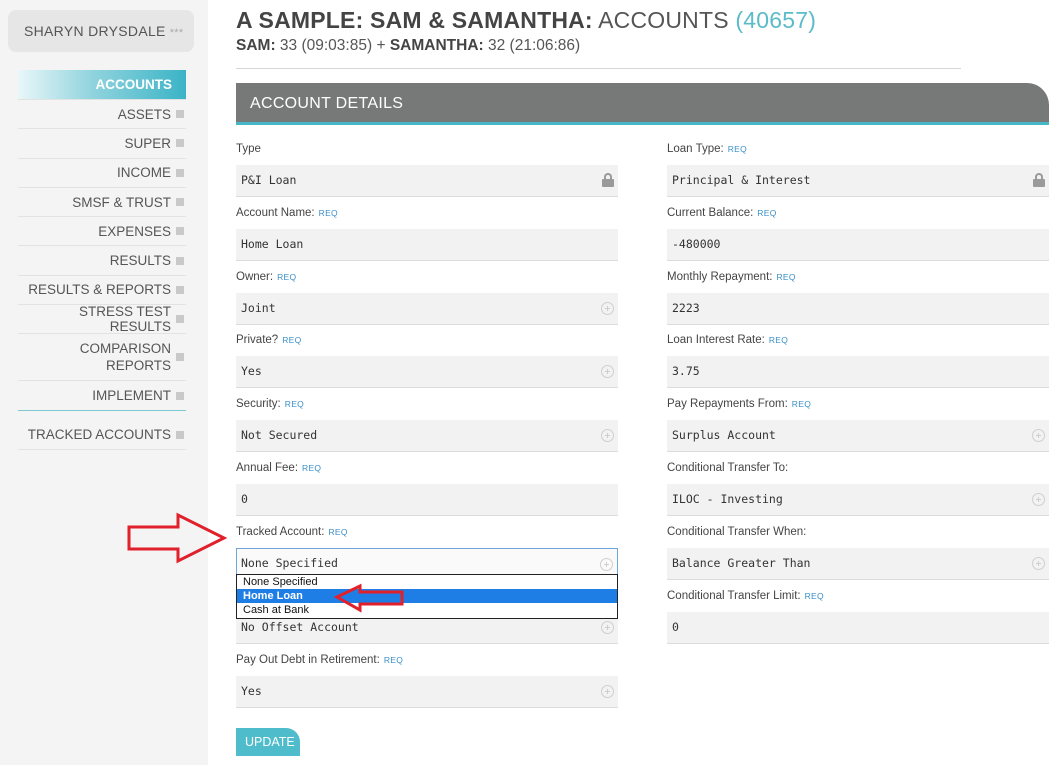 The height and width of the screenshot is (765, 1059). I want to click on field-current-balance: Current Balance: REQ -480000, so click(858, 234).